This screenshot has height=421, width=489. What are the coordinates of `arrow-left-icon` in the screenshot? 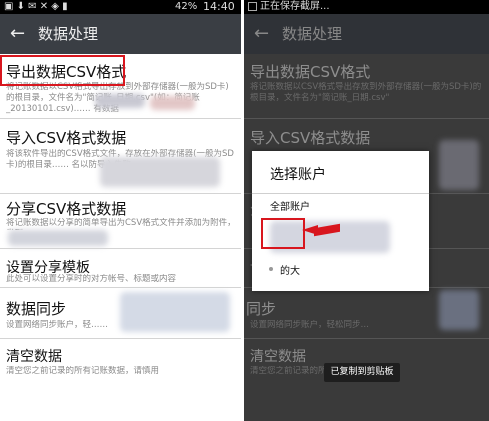 It's located at (310, 230).